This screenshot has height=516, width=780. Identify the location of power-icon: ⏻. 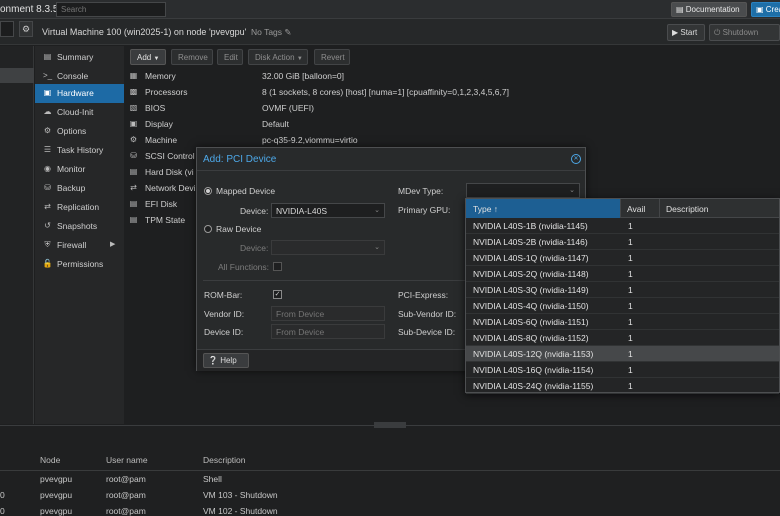
(718, 32).